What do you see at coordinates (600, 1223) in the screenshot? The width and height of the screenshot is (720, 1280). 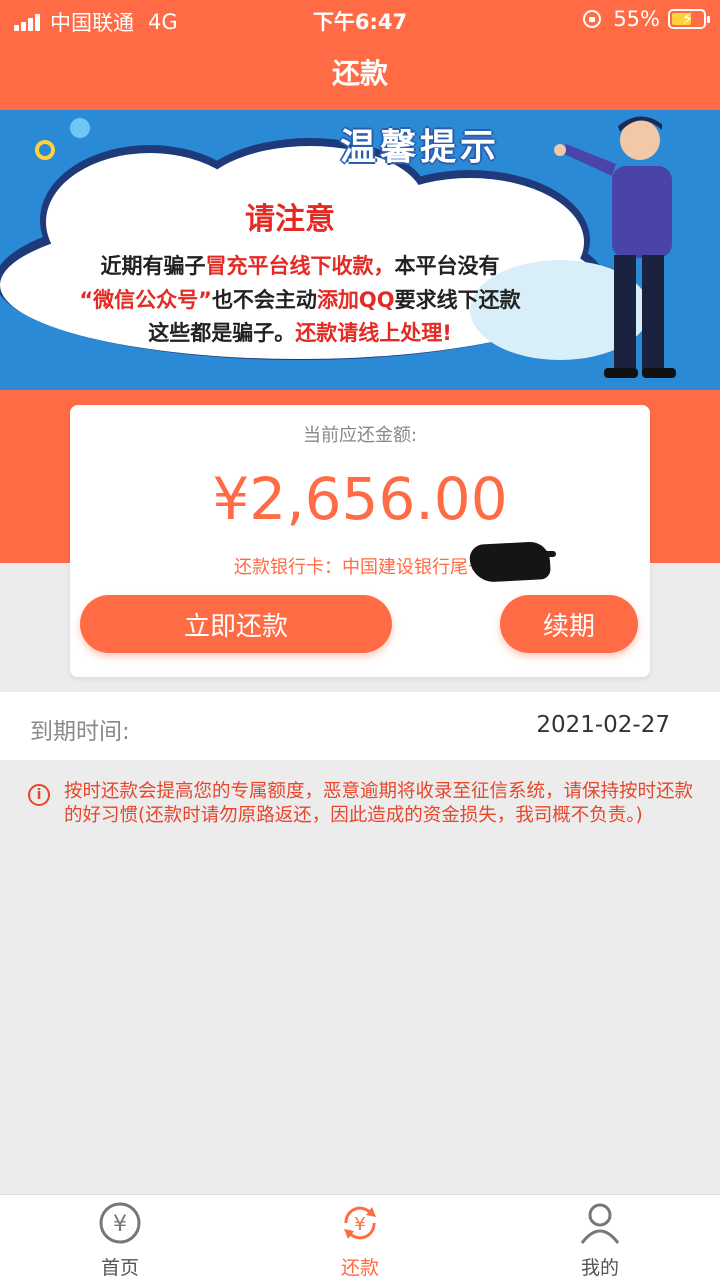 I see `user-icon` at bounding box center [600, 1223].